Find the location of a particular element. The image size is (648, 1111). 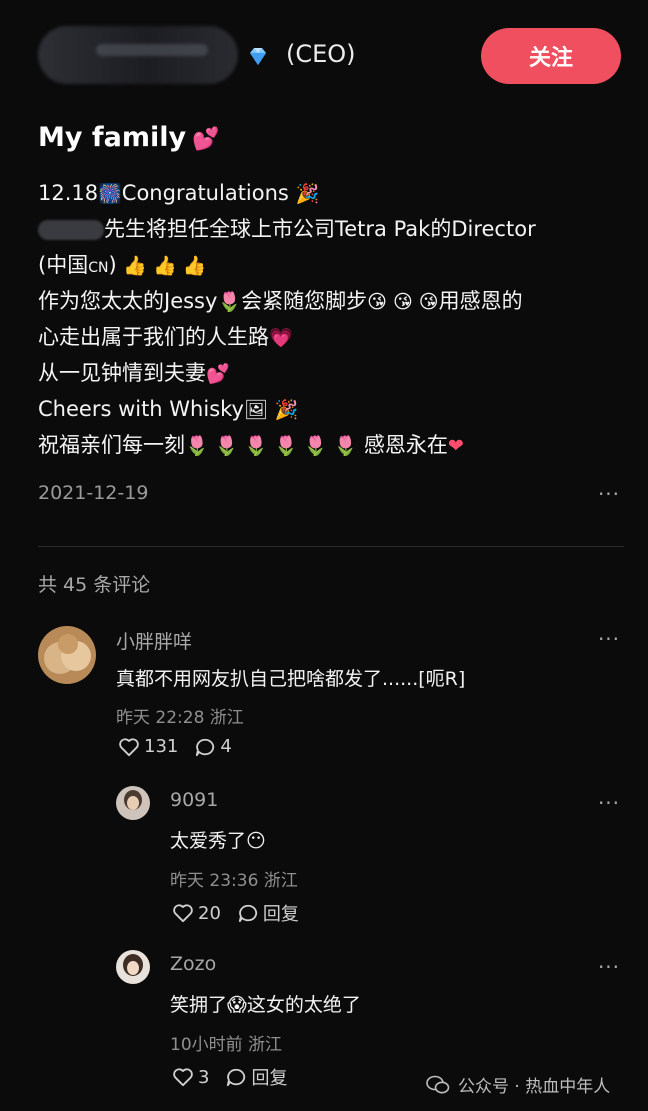

post-text: 心走出属于我们的人生路 is located at coordinates (153, 337).